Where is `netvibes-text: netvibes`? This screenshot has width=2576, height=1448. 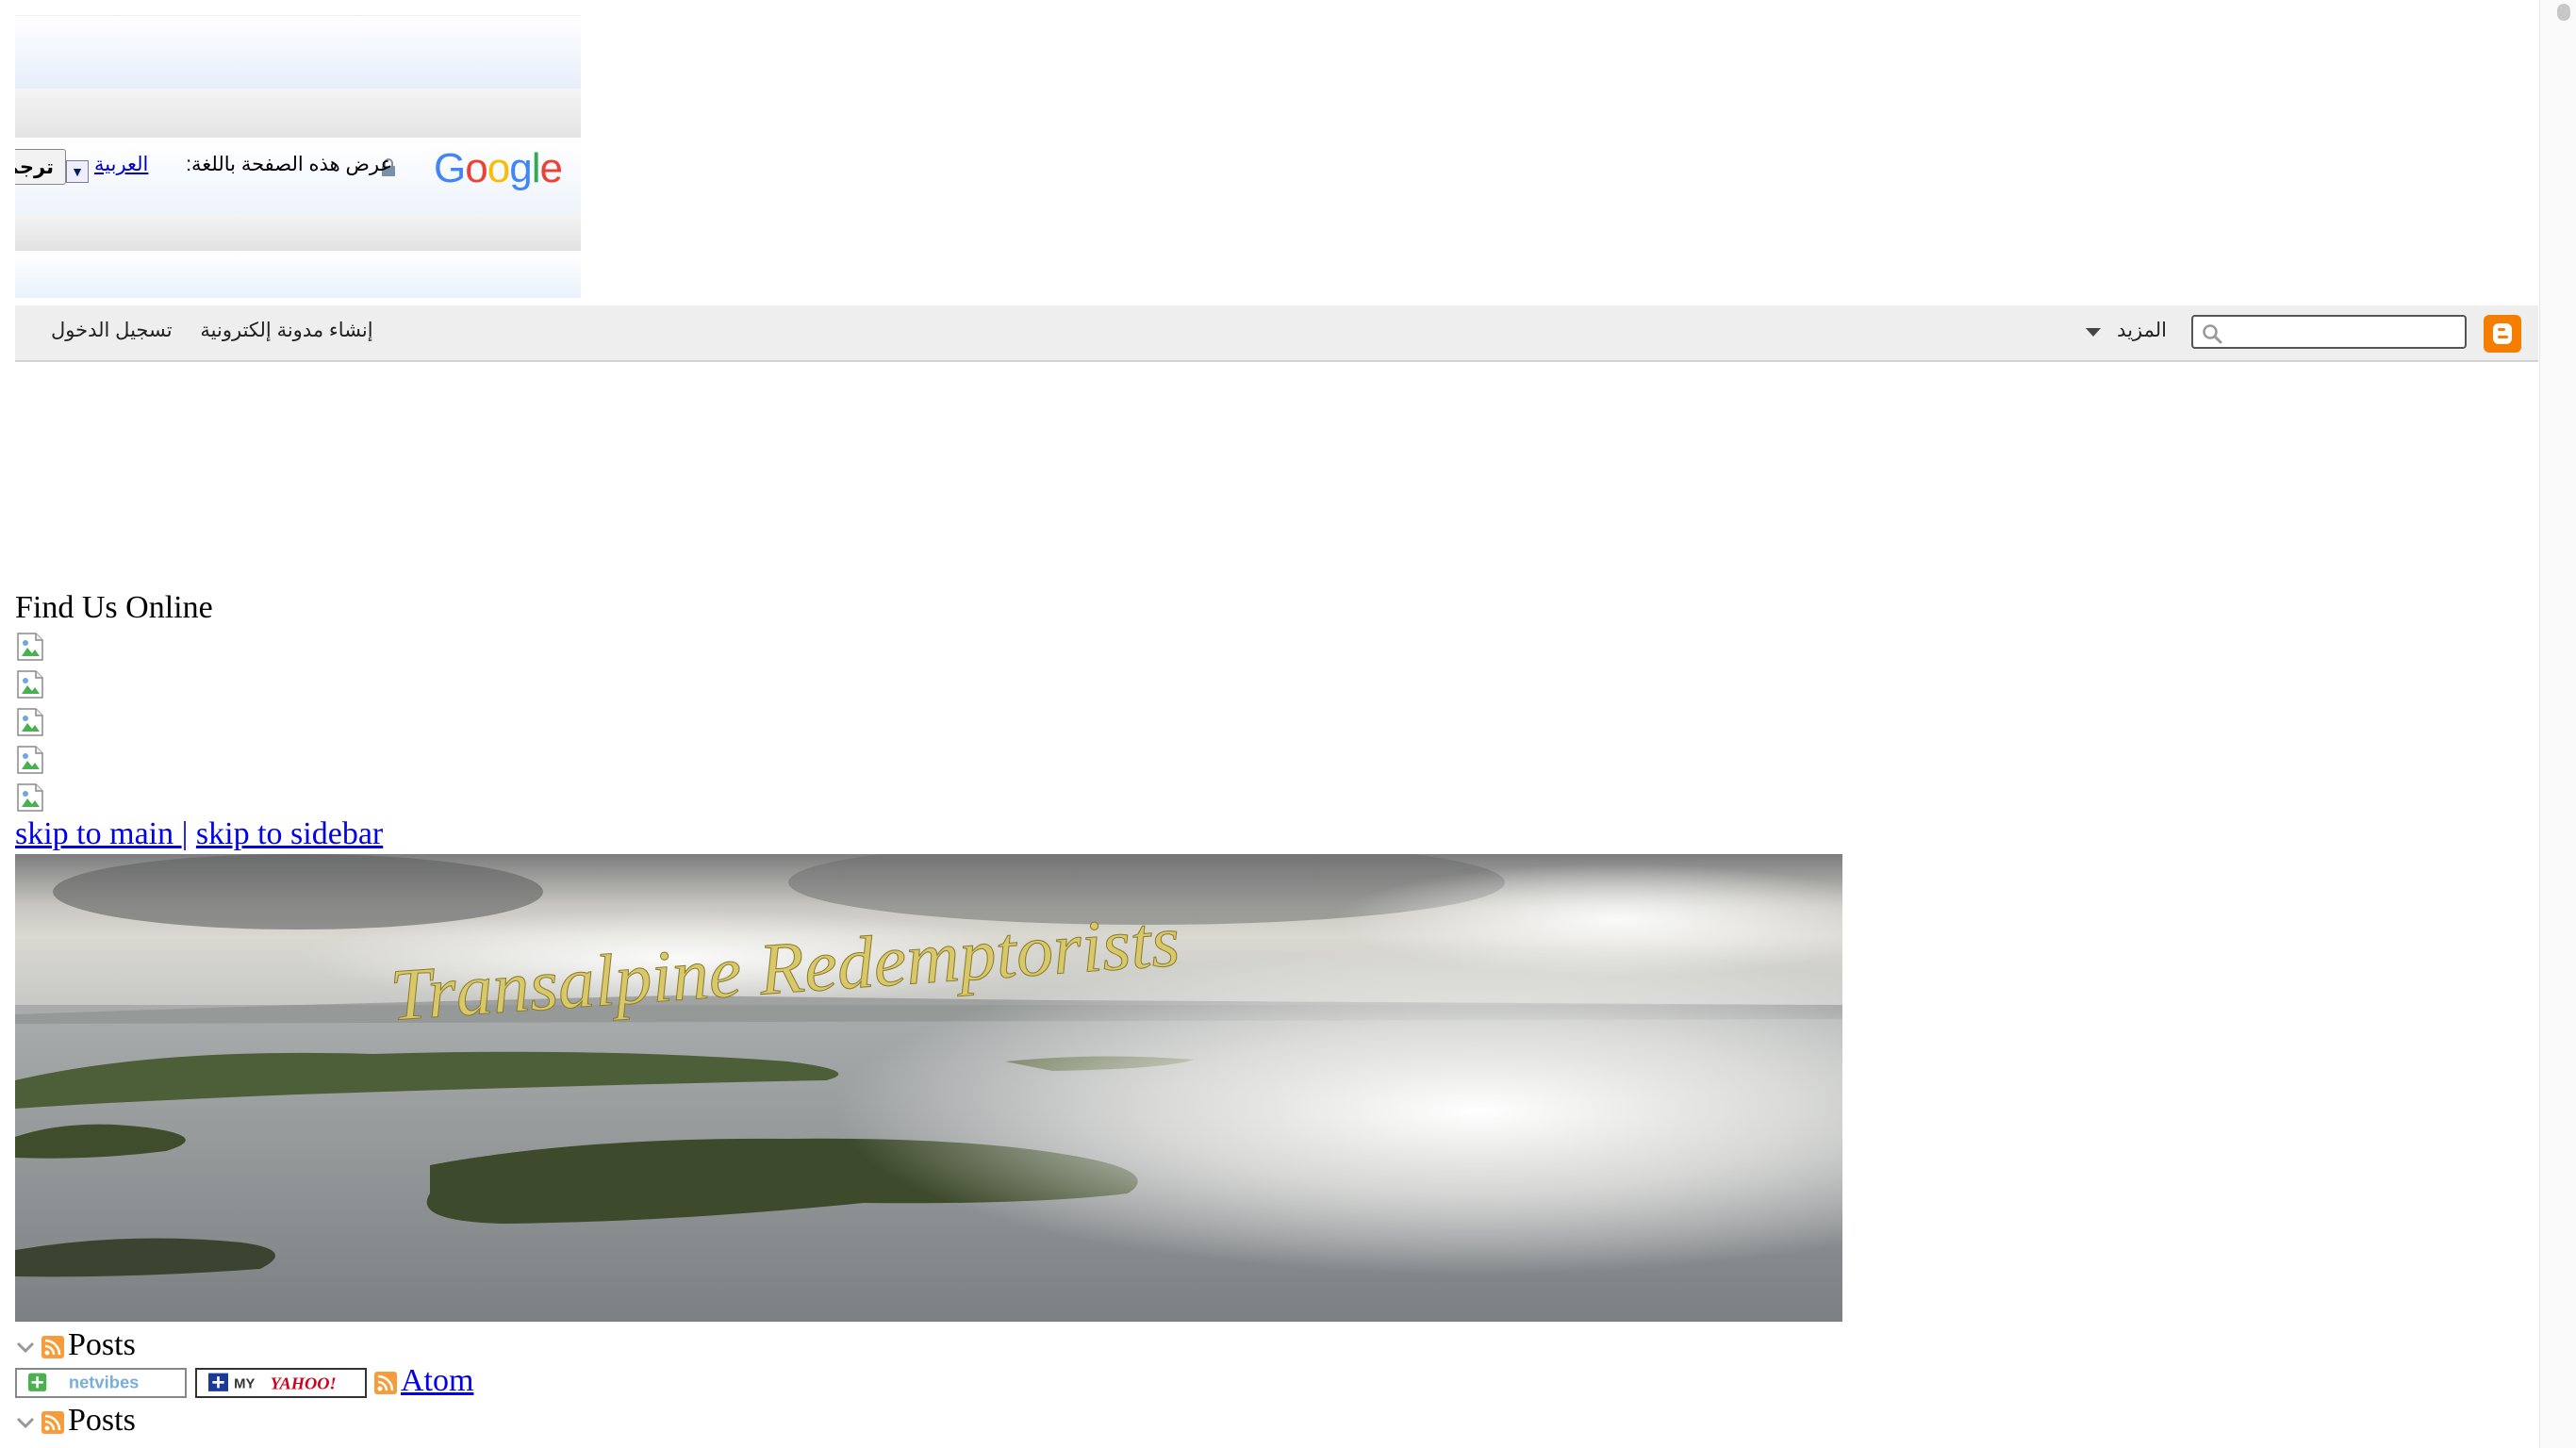 netvibes-text: netvibes is located at coordinates (104, 1382).